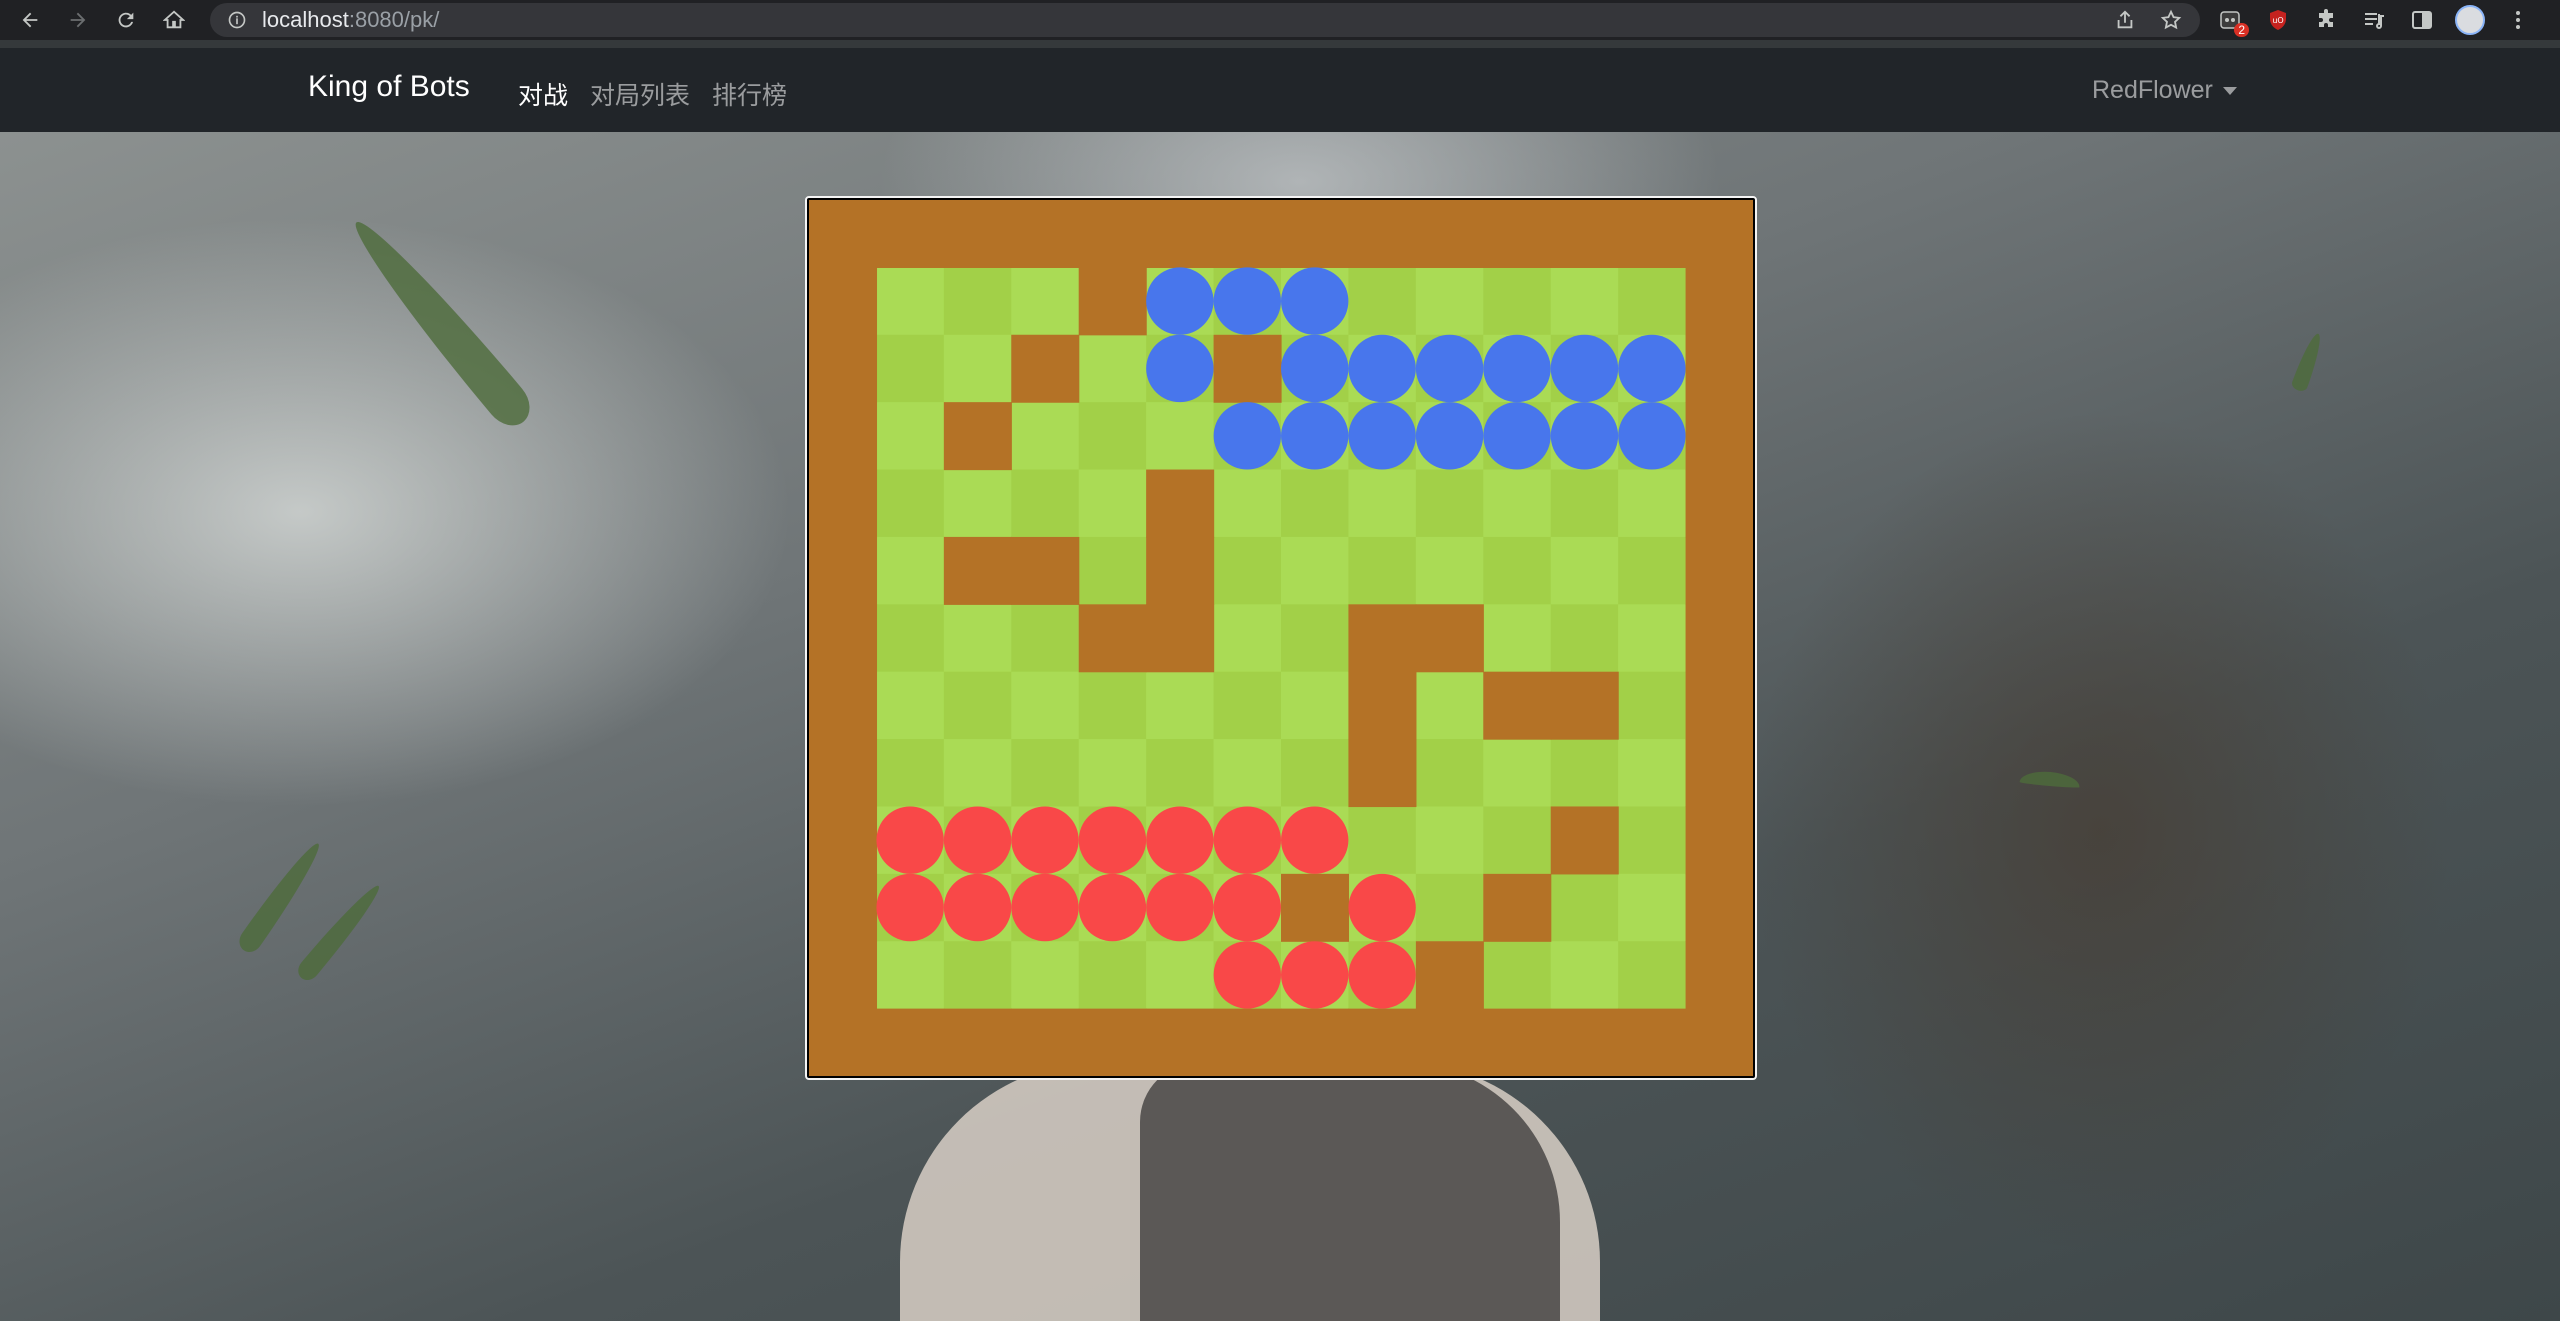 The image size is (2560, 1321). Describe the element at coordinates (2518, 20) in the screenshot. I see `more-menu-icon` at that location.